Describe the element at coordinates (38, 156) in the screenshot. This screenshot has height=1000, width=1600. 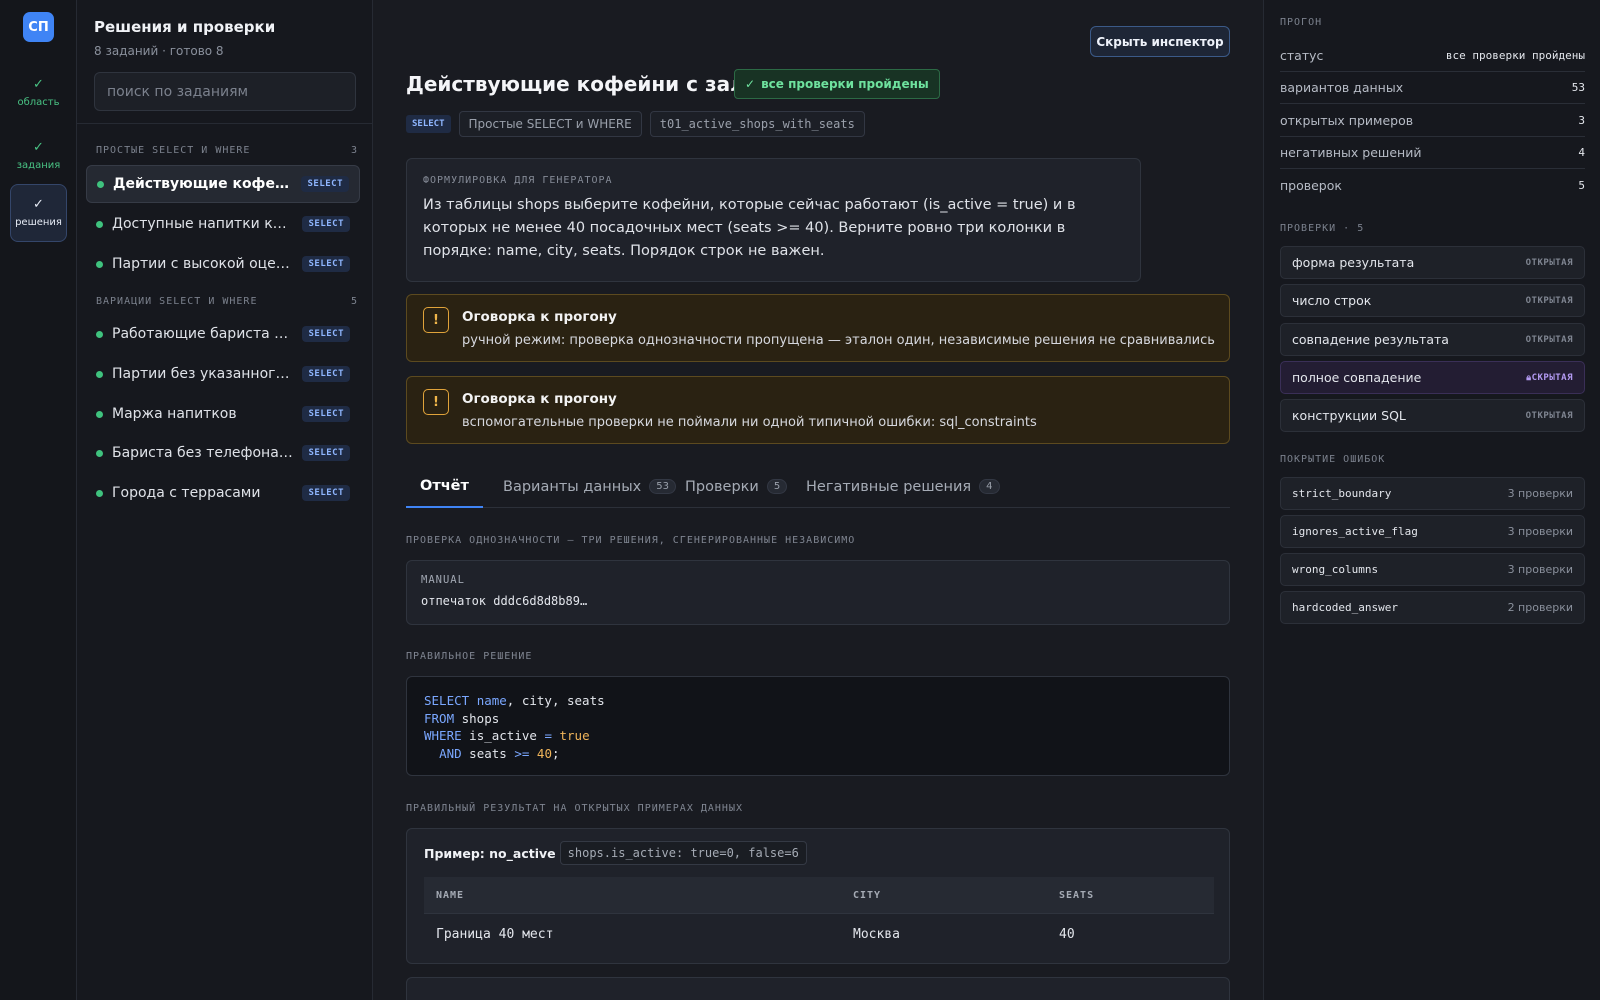
I see `rail-item-tasks: ✓ задания` at that location.